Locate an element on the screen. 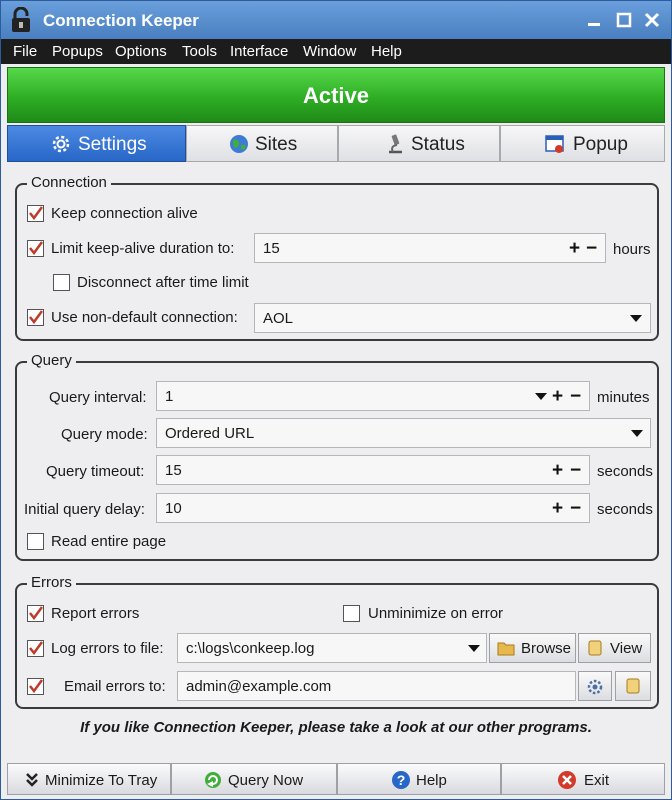 The height and width of the screenshot is (800, 672). duration-unit: hours is located at coordinates (632, 249).